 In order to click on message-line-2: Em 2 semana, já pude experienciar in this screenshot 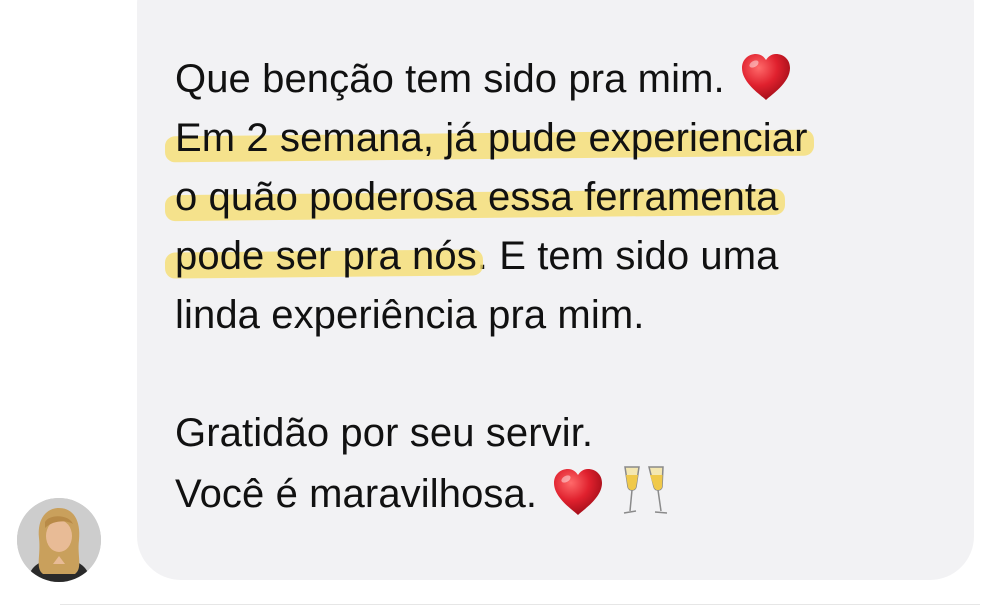, I will do `click(565, 138)`.